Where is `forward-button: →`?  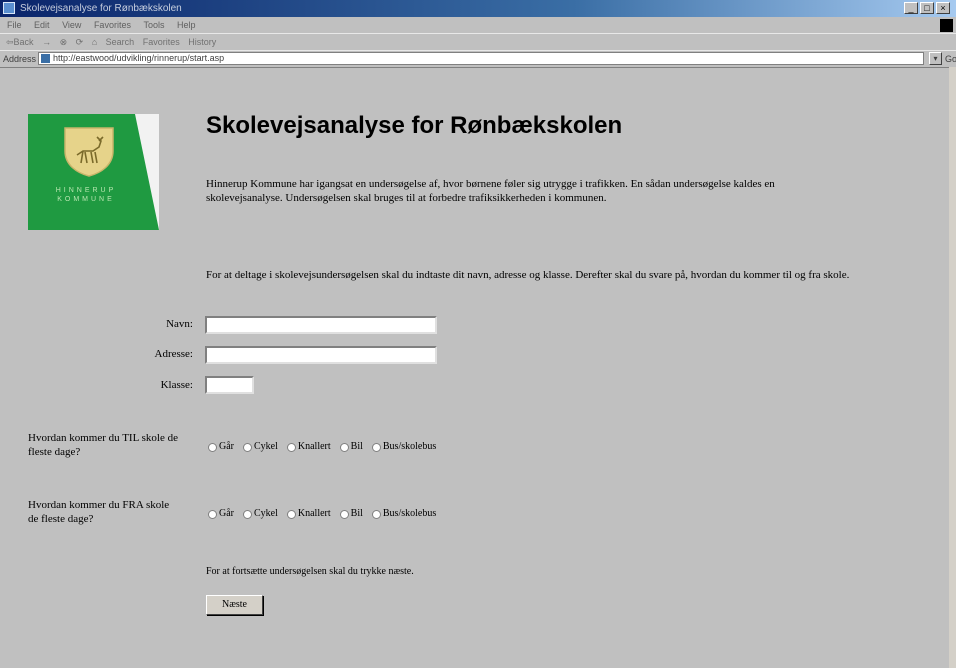 forward-button: → is located at coordinates (46, 42).